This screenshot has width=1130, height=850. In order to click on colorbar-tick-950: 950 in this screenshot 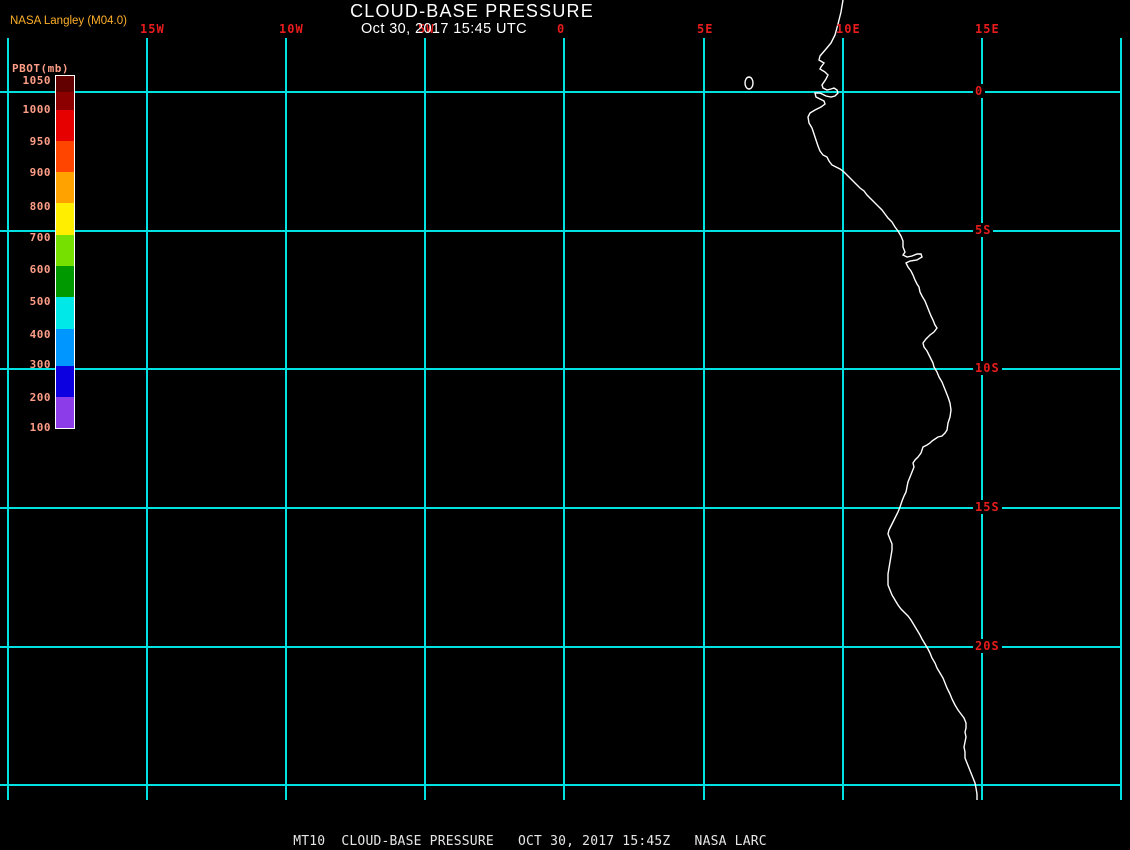, I will do `click(40, 141)`.